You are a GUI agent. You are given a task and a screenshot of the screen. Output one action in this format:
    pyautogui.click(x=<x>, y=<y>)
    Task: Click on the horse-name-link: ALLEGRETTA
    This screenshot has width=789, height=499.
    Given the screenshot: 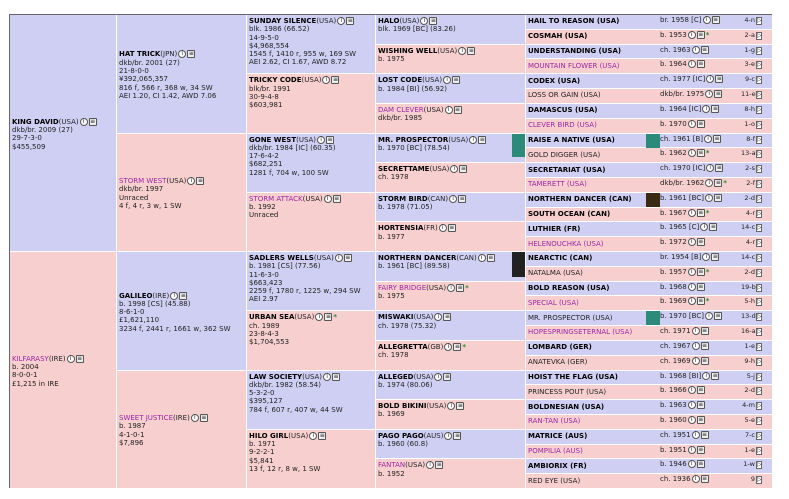 What is the action you would take?
    pyautogui.click(x=403, y=347)
    